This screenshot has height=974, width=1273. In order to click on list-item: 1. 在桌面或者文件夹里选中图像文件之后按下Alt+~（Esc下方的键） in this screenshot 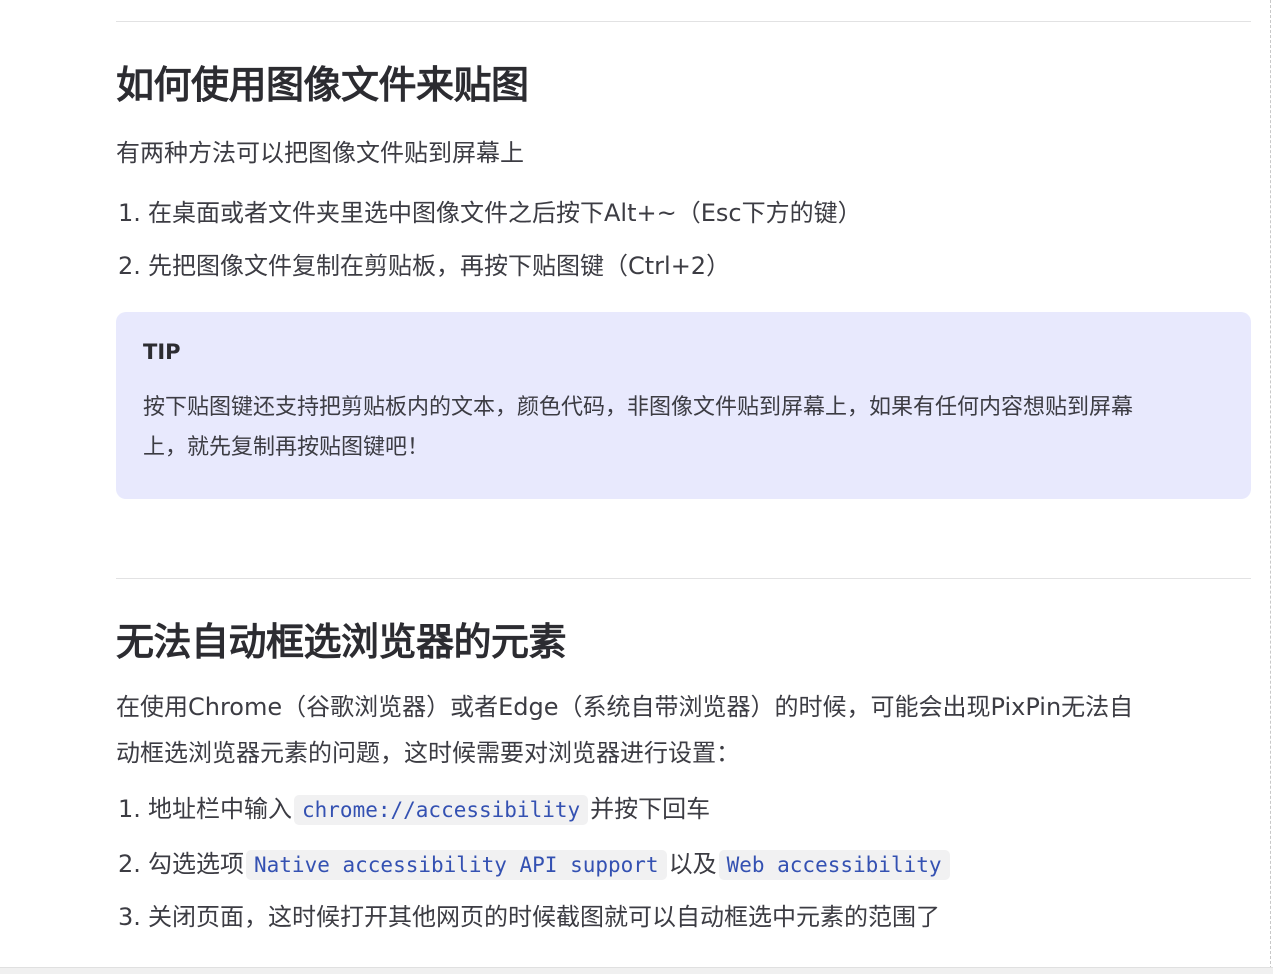, I will do `click(683, 213)`.